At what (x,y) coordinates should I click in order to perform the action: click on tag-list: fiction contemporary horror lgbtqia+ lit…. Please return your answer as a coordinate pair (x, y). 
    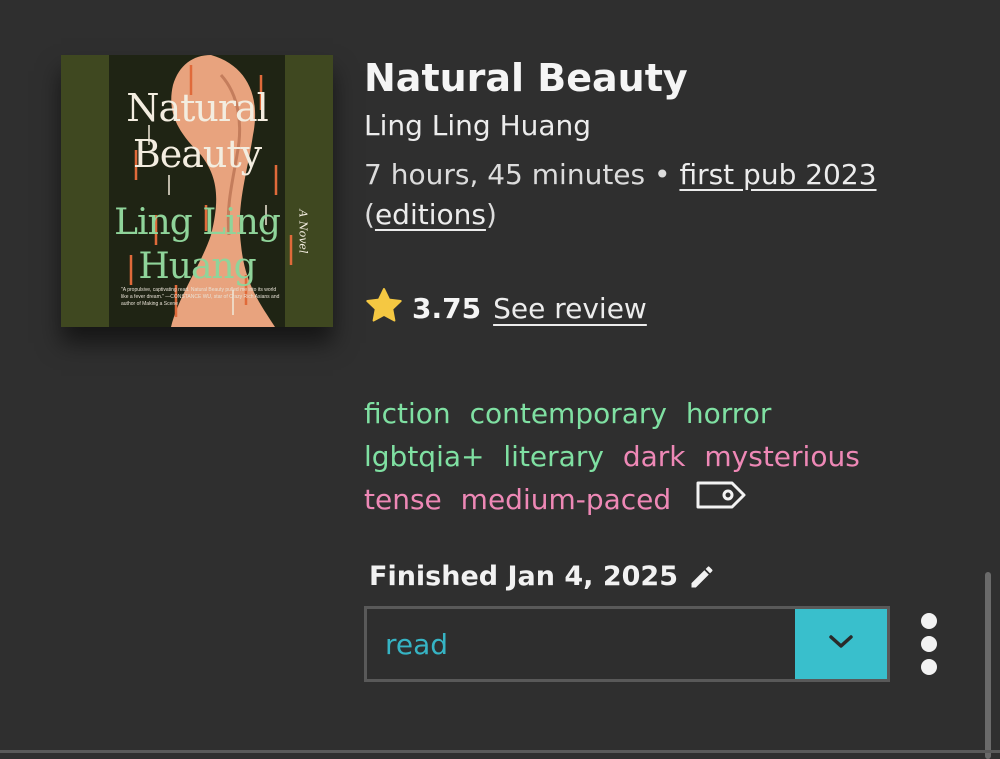
    Looking at the image, I should click on (634, 457).